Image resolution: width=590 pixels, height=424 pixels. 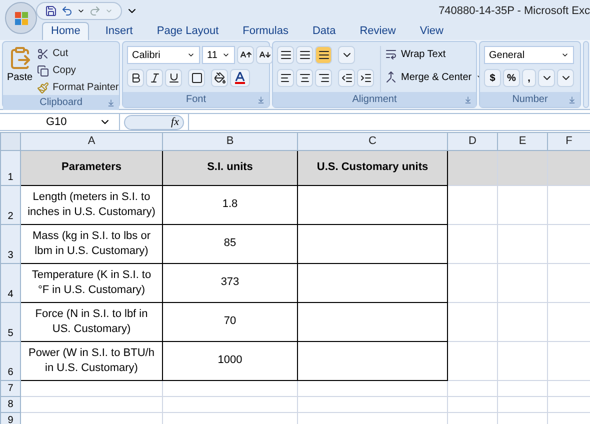 What do you see at coordinates (285, 55) in the screenshot?
I see `align-top-icon` at bounding box center [285, 55].